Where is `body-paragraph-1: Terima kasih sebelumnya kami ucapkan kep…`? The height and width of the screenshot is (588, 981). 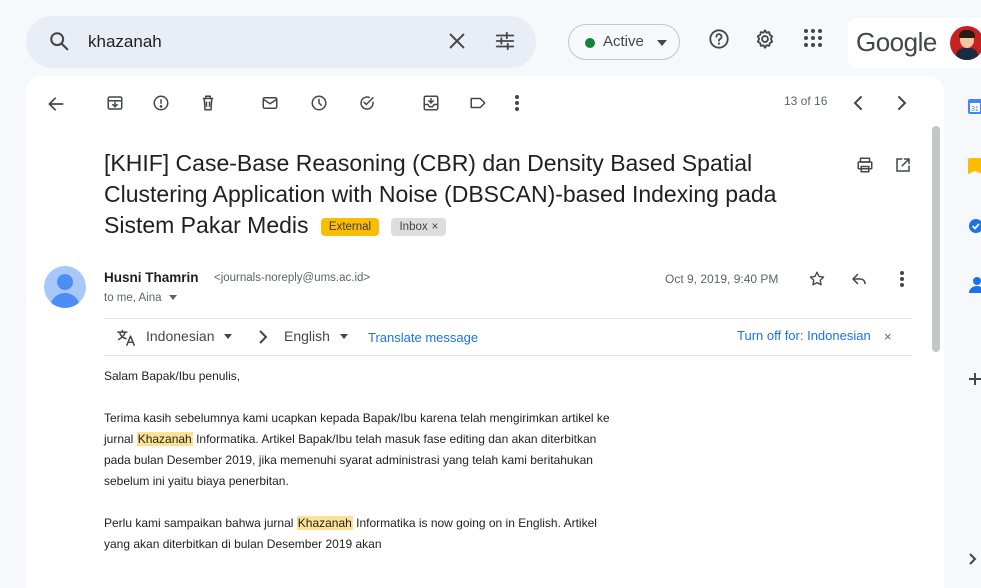
body-paragraph-1: Terima kasih sebelumnya kami ucapkan kep… is located at coordinates (357, 449).